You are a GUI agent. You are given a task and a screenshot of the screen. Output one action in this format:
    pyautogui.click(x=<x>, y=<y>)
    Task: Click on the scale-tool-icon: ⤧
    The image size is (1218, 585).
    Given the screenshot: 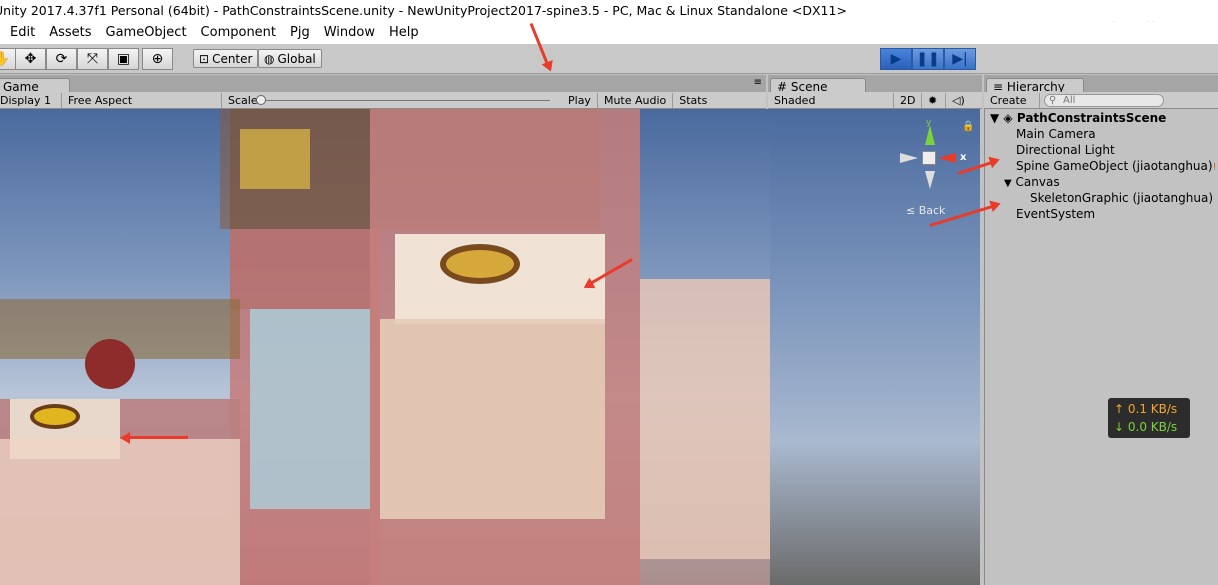 What is the action you would take?
    pyautogui.click(x=92, y=59)
    